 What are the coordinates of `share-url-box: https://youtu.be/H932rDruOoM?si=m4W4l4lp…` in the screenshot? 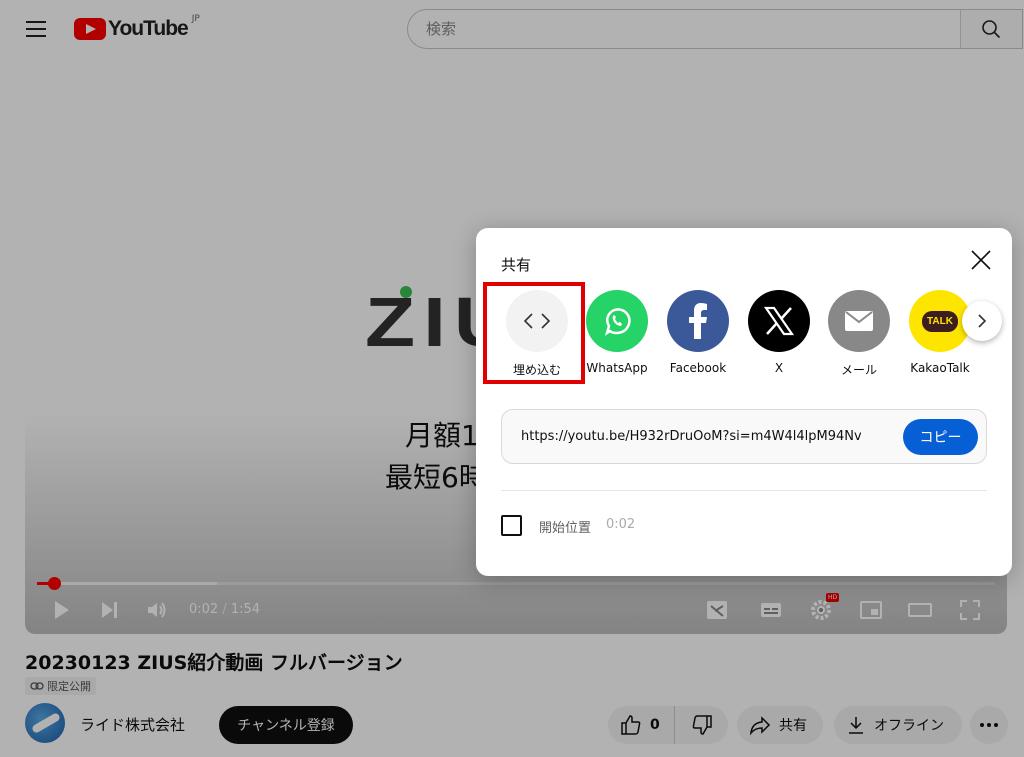 It's located at (744, 436).